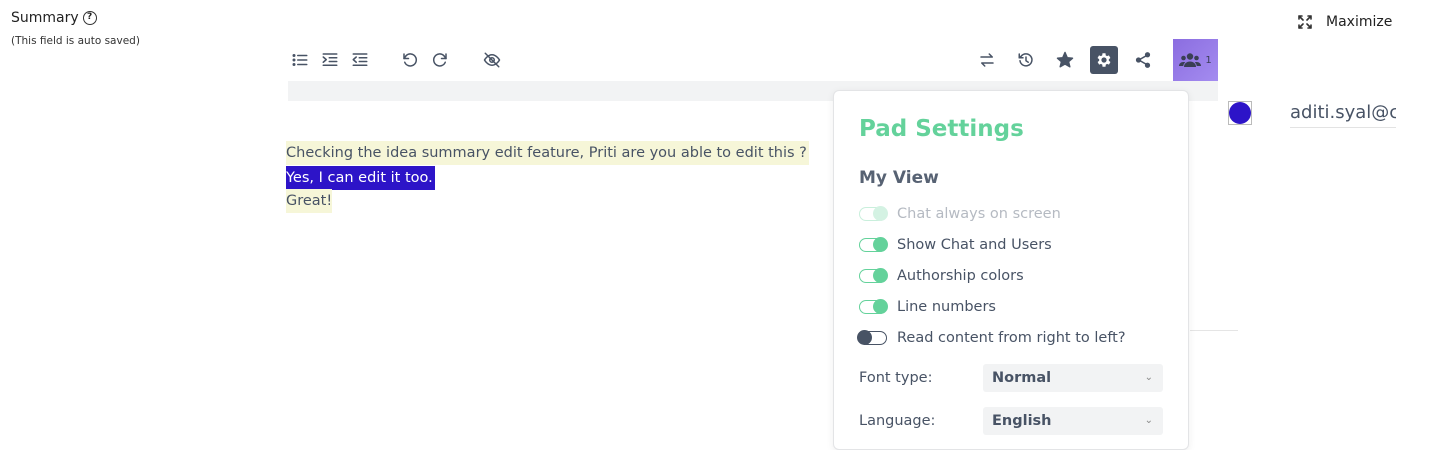 The image size is (1456, 450). I want to click on share-icon, so click(1143, 60).